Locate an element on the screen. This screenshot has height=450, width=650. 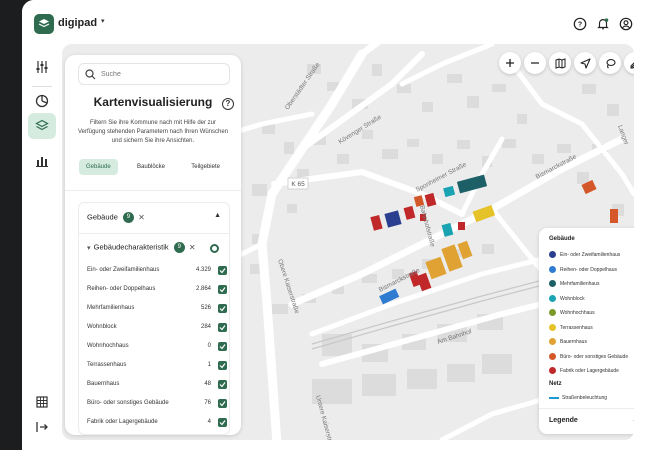
tab-bar: Gebäude Baublöcke Teilgebiete is located at coordinates (153, 167).